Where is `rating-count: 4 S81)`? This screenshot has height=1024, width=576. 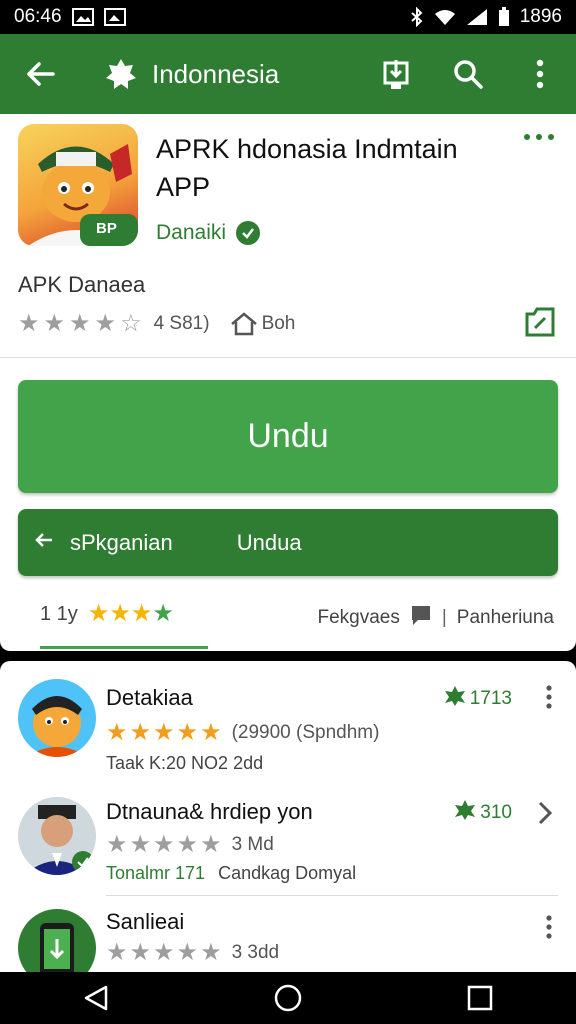 rating-count: 4 S81) is located at coordinates (181, 323).